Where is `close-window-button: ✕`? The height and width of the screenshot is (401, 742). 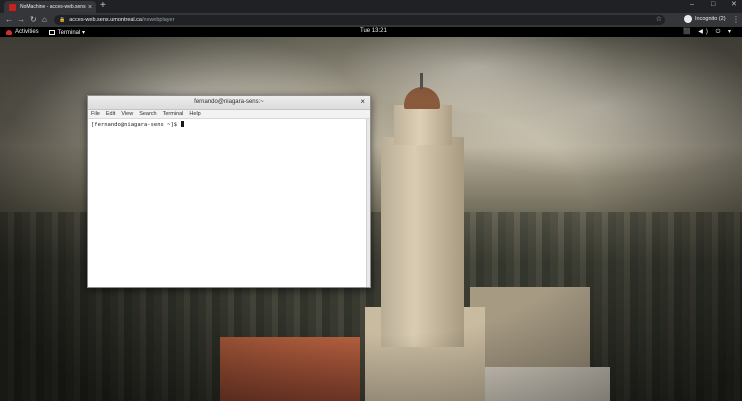
close-window-button: ✕ is located at coordinates (734, 4).